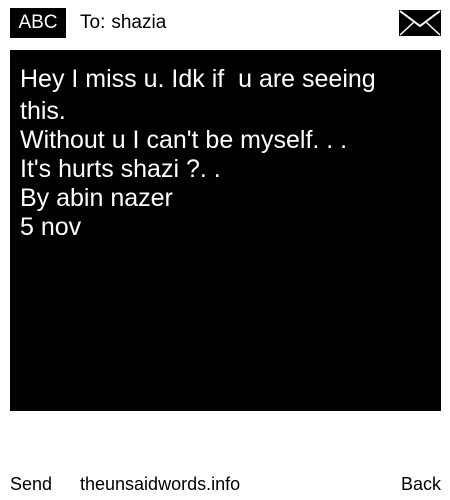 Image resolution: width=450 pixels, height=500 pixels. Describe the element at coordinates (120, 169) in the screenshot. I see `message-line: It's hurts shazi ?. .` at that location.